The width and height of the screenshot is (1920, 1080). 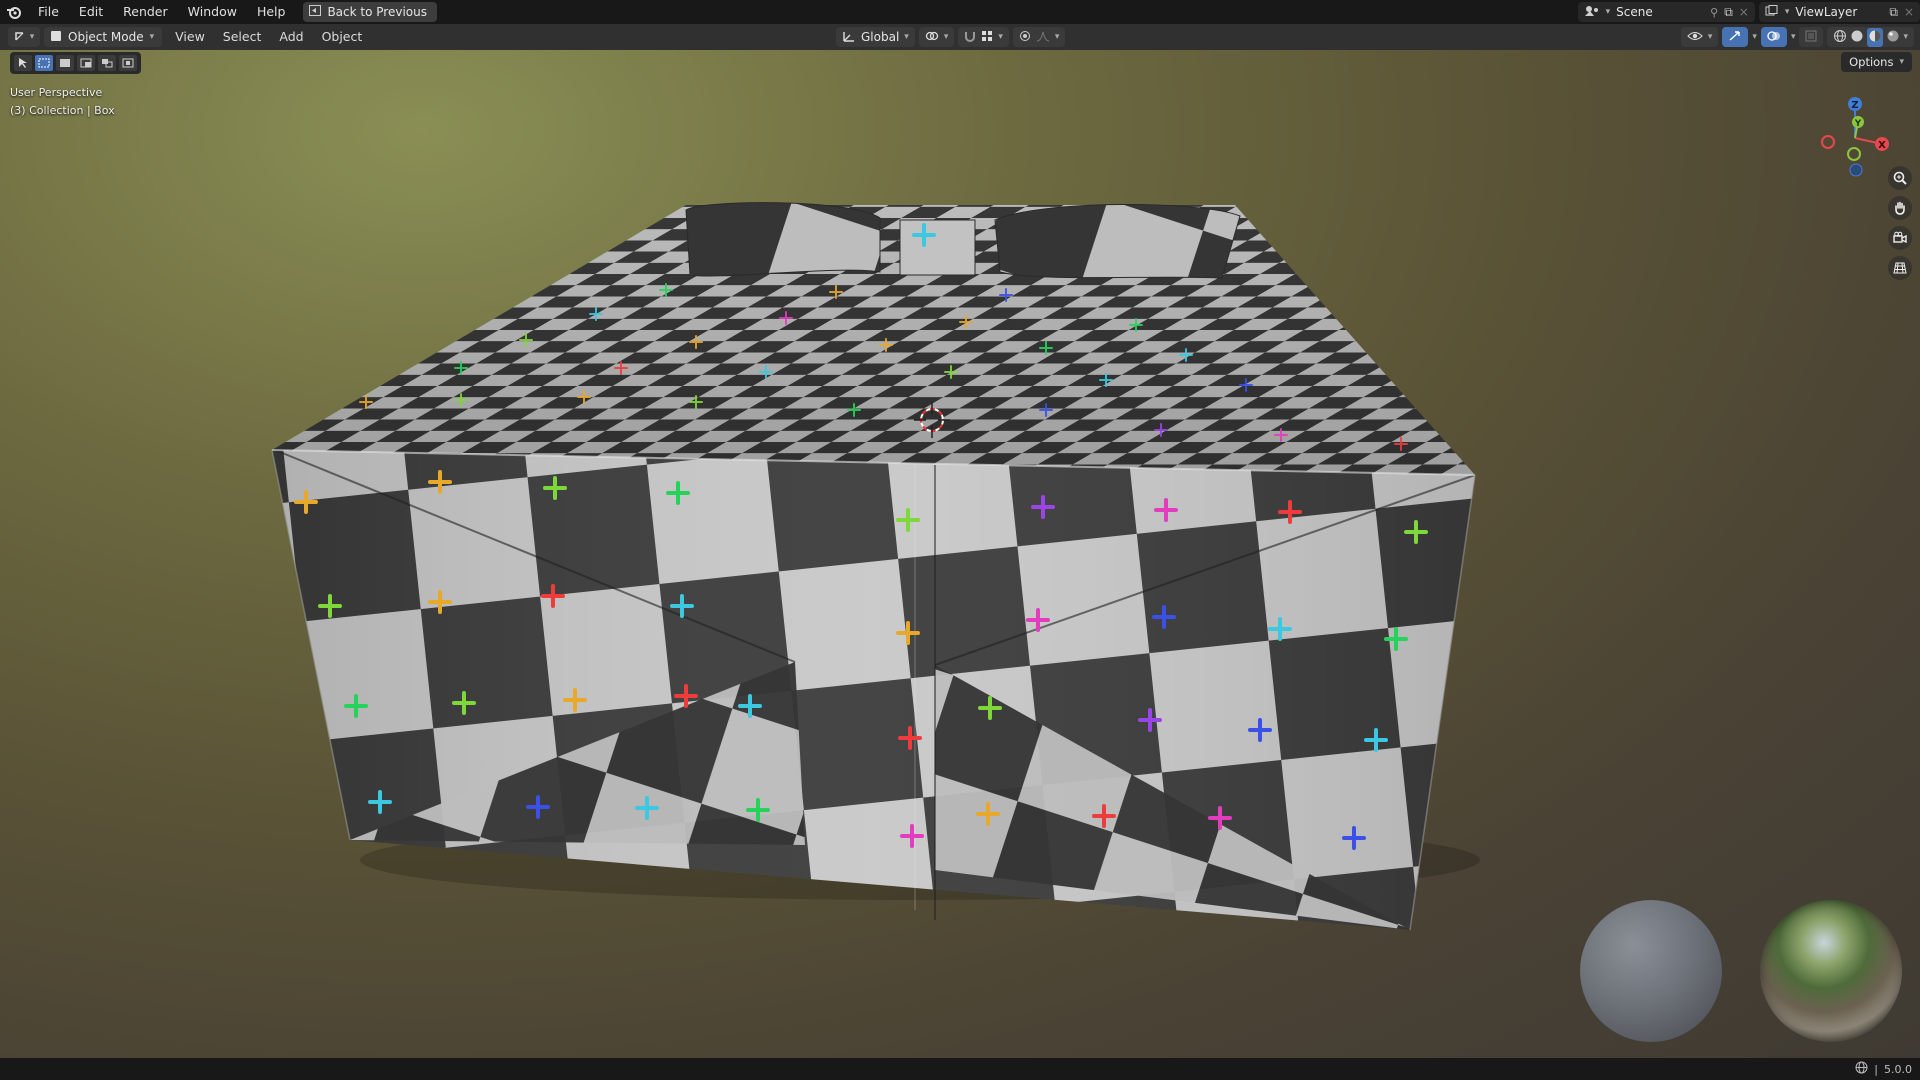 I want to click on scene-selector: ▾ Scene ⚲ ⧉ ×, so click(x=1666, y=12).